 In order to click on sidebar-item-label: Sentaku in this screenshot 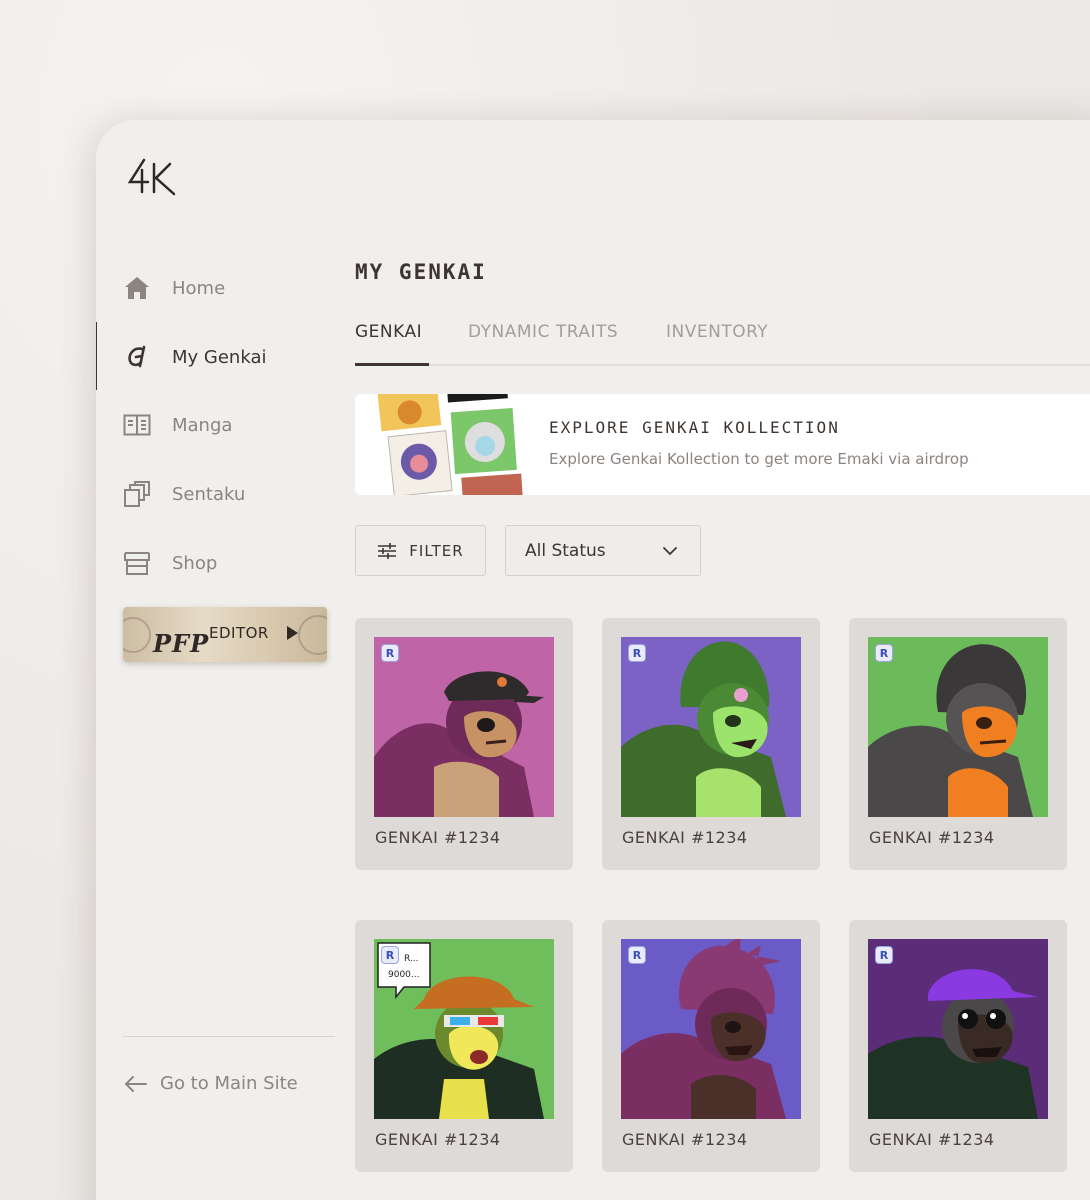, I will do `click(209, 494)`.